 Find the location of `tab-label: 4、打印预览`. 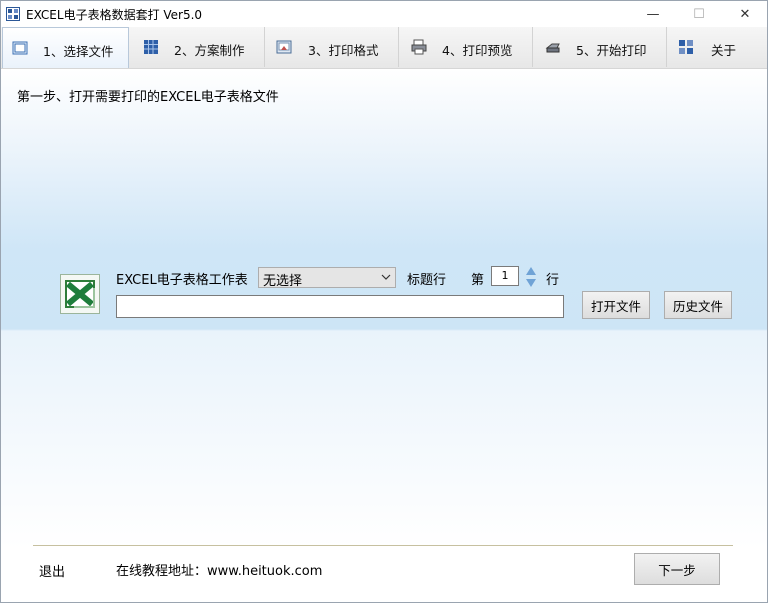

tab-label: 4、打印预览 is located at coordinates (477, 50).